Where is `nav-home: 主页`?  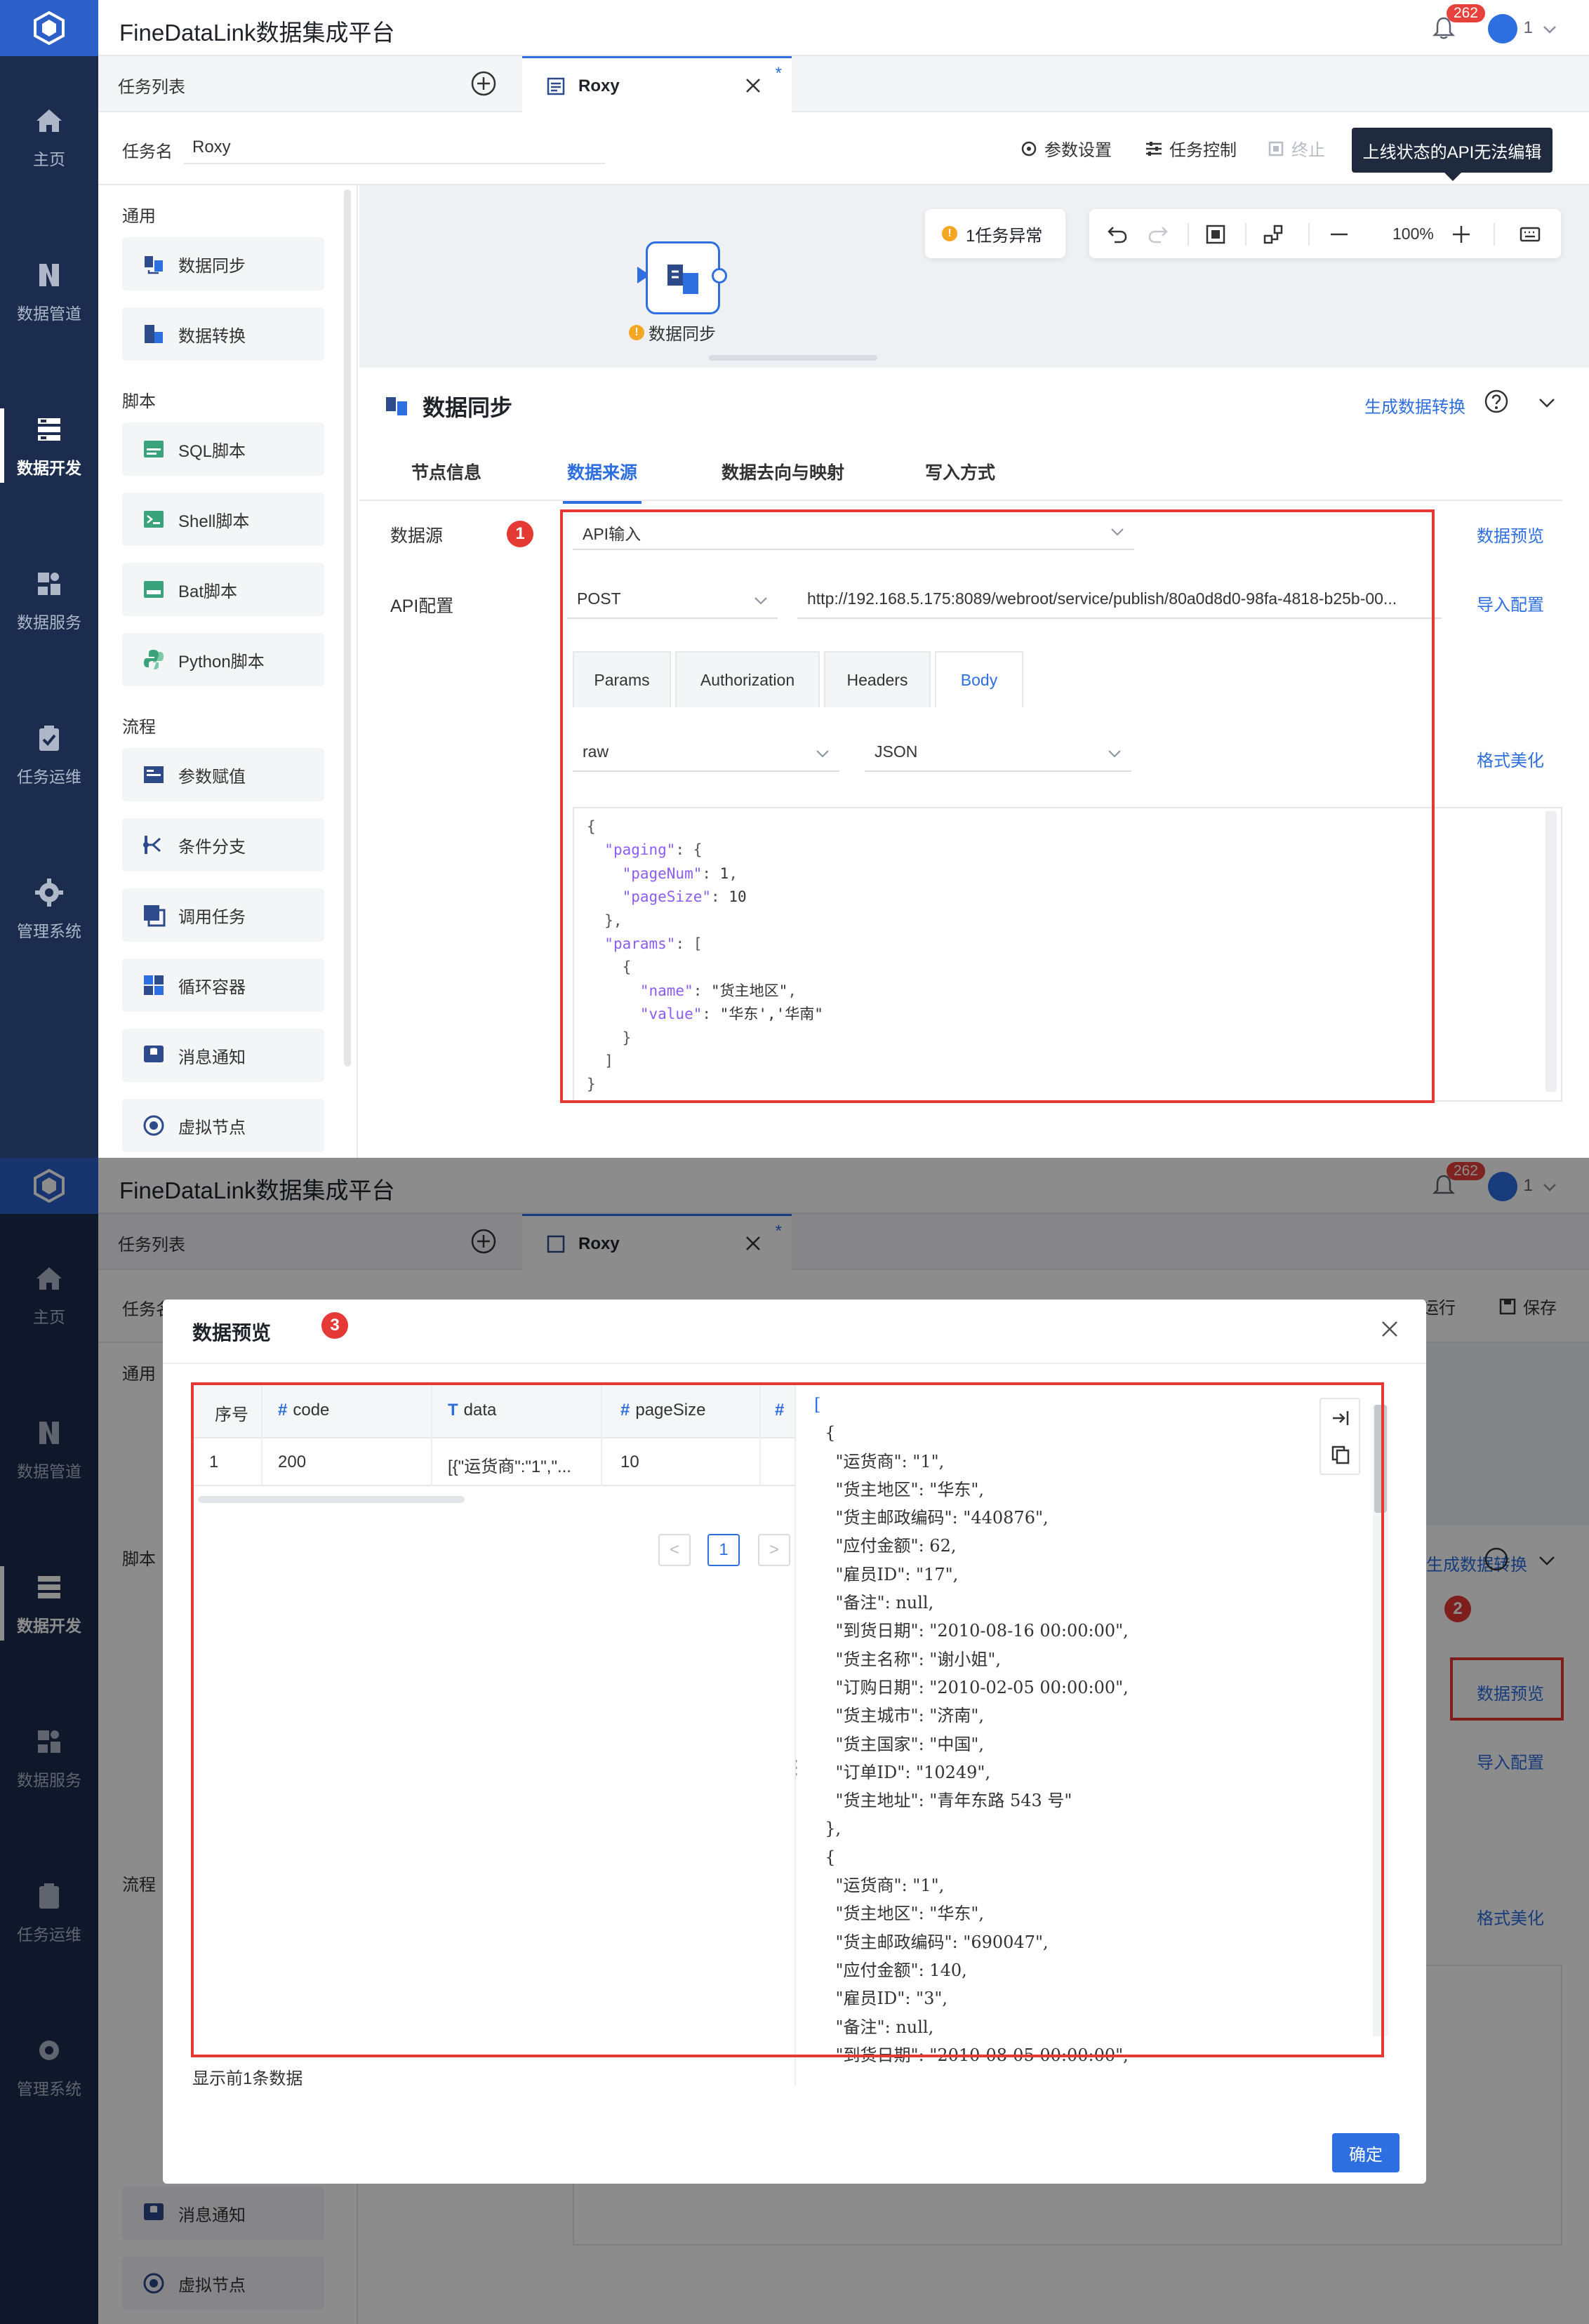
nav-home: 主页 is located at coordinates (49, 143).